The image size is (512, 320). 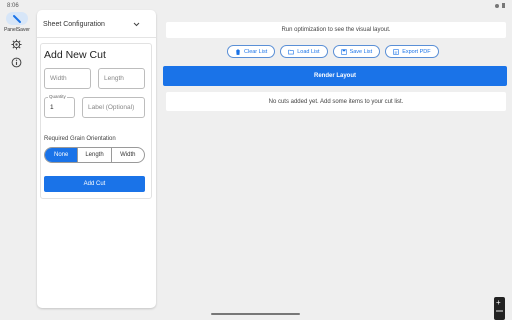 What do you see at coordinates (17, 30) in the screenshot?
I see `app-name: PanelSaver` at bounding box center [17, 30].